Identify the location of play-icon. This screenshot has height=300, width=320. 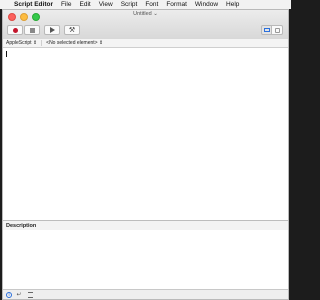
(52, 30).